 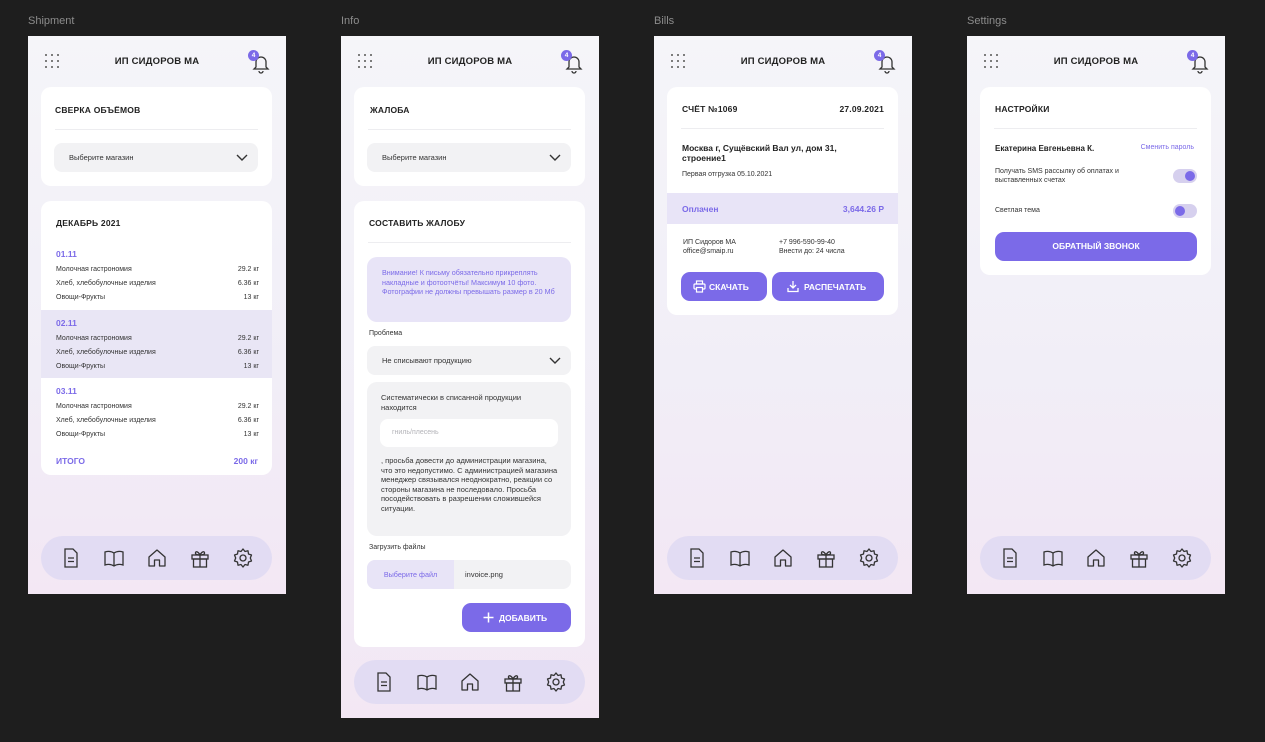 What do you see at coordinates (700, 209) in the screenshot?
I see `status-badge: Оплачен` at bounding box center [700, 209].